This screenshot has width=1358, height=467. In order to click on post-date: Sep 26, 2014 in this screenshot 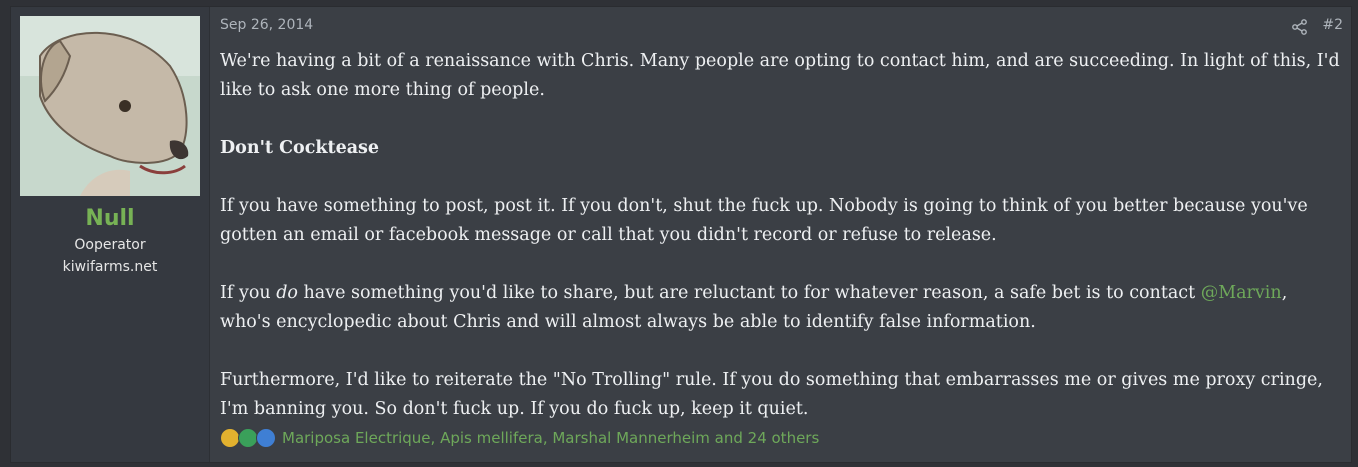, I will do `click(266, 25)`.